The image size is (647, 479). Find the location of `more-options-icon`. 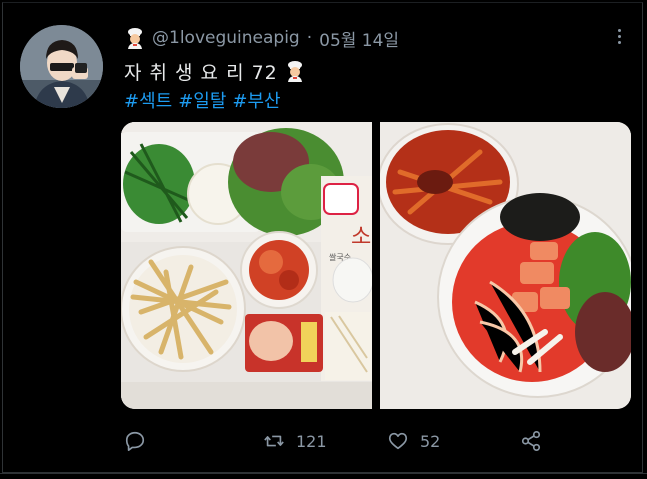

more-options-icon is located at coordinates (619, 36).